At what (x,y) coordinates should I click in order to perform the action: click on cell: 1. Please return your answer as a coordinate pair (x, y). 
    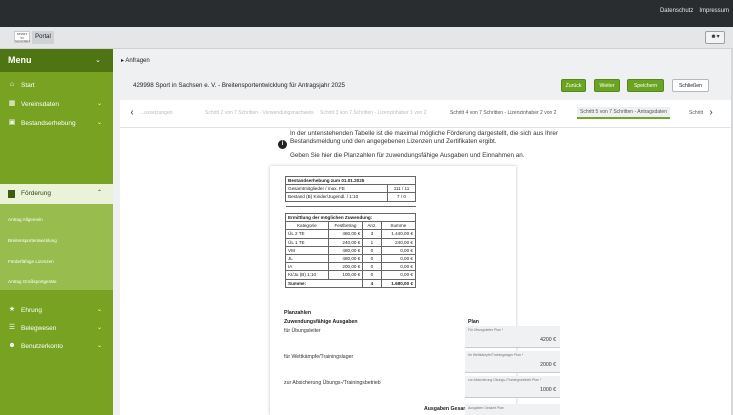
    Looking at the image, I should click on (372, 242).